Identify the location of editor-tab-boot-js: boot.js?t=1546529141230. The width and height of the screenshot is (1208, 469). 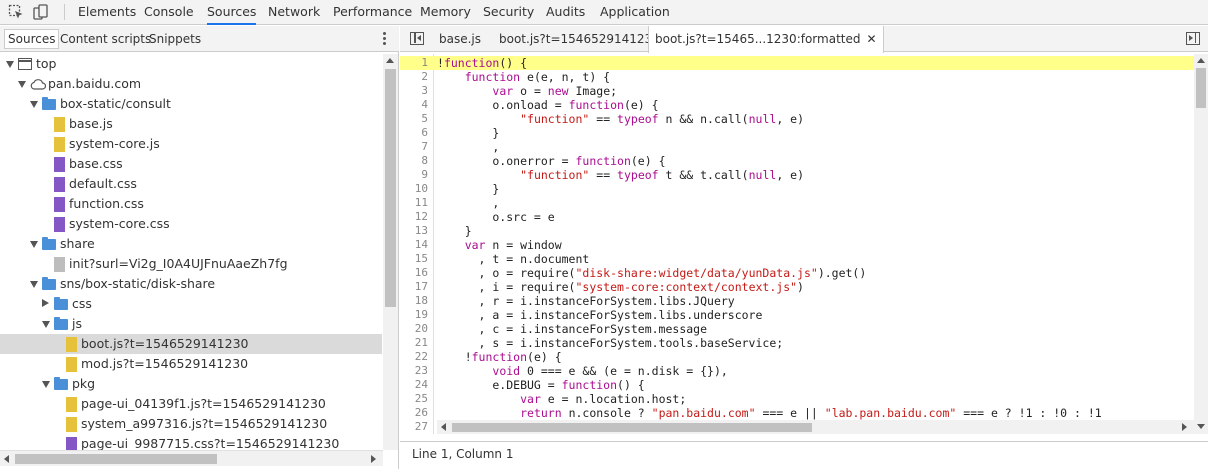
(579, 39).